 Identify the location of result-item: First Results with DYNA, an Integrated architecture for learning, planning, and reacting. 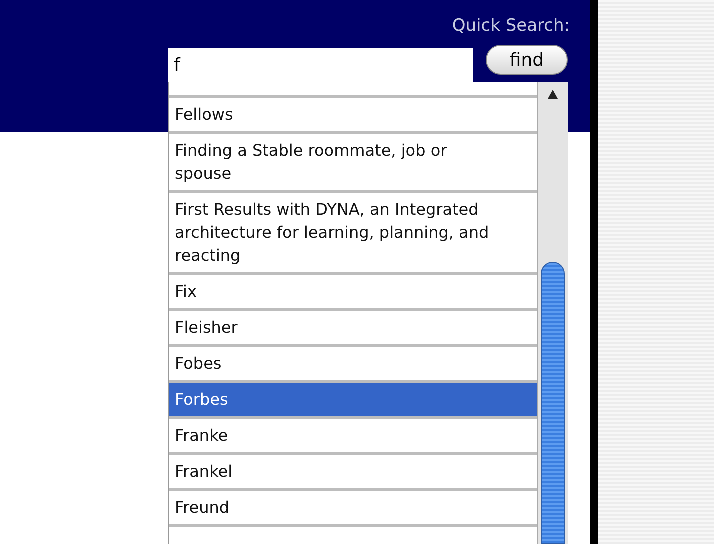
(353, 232).